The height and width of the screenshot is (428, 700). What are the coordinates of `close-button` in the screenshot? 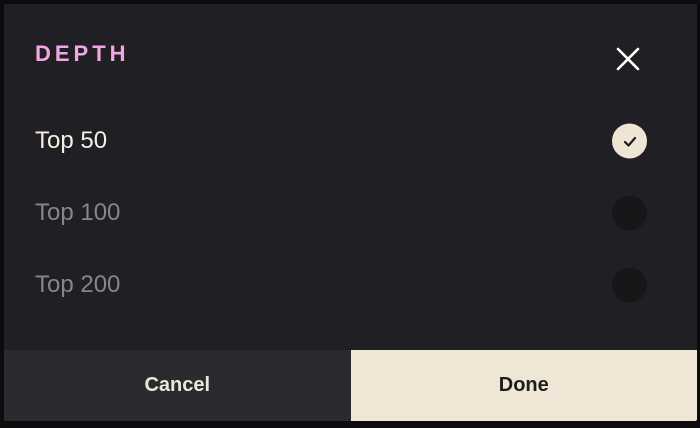 It's located at (628, 59).